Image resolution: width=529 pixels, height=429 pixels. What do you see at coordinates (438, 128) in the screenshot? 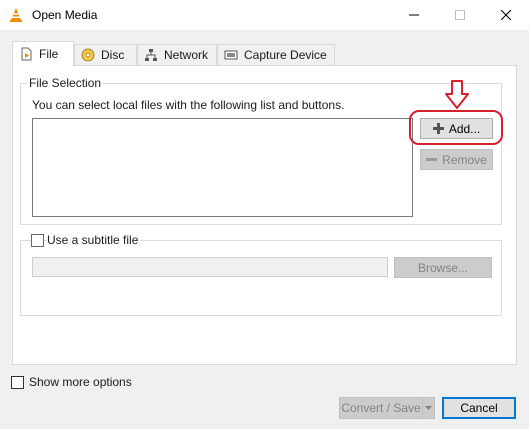
I see `plus-icon` at bounding box center [438, 128].